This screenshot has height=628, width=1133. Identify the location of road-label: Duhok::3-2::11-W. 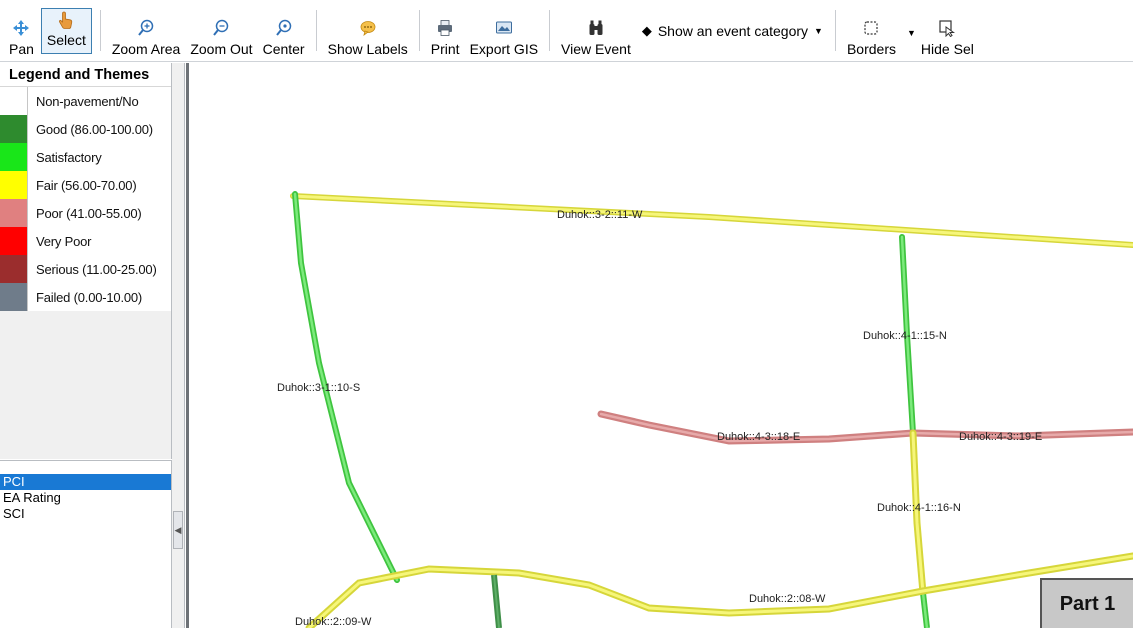
(600, 215).